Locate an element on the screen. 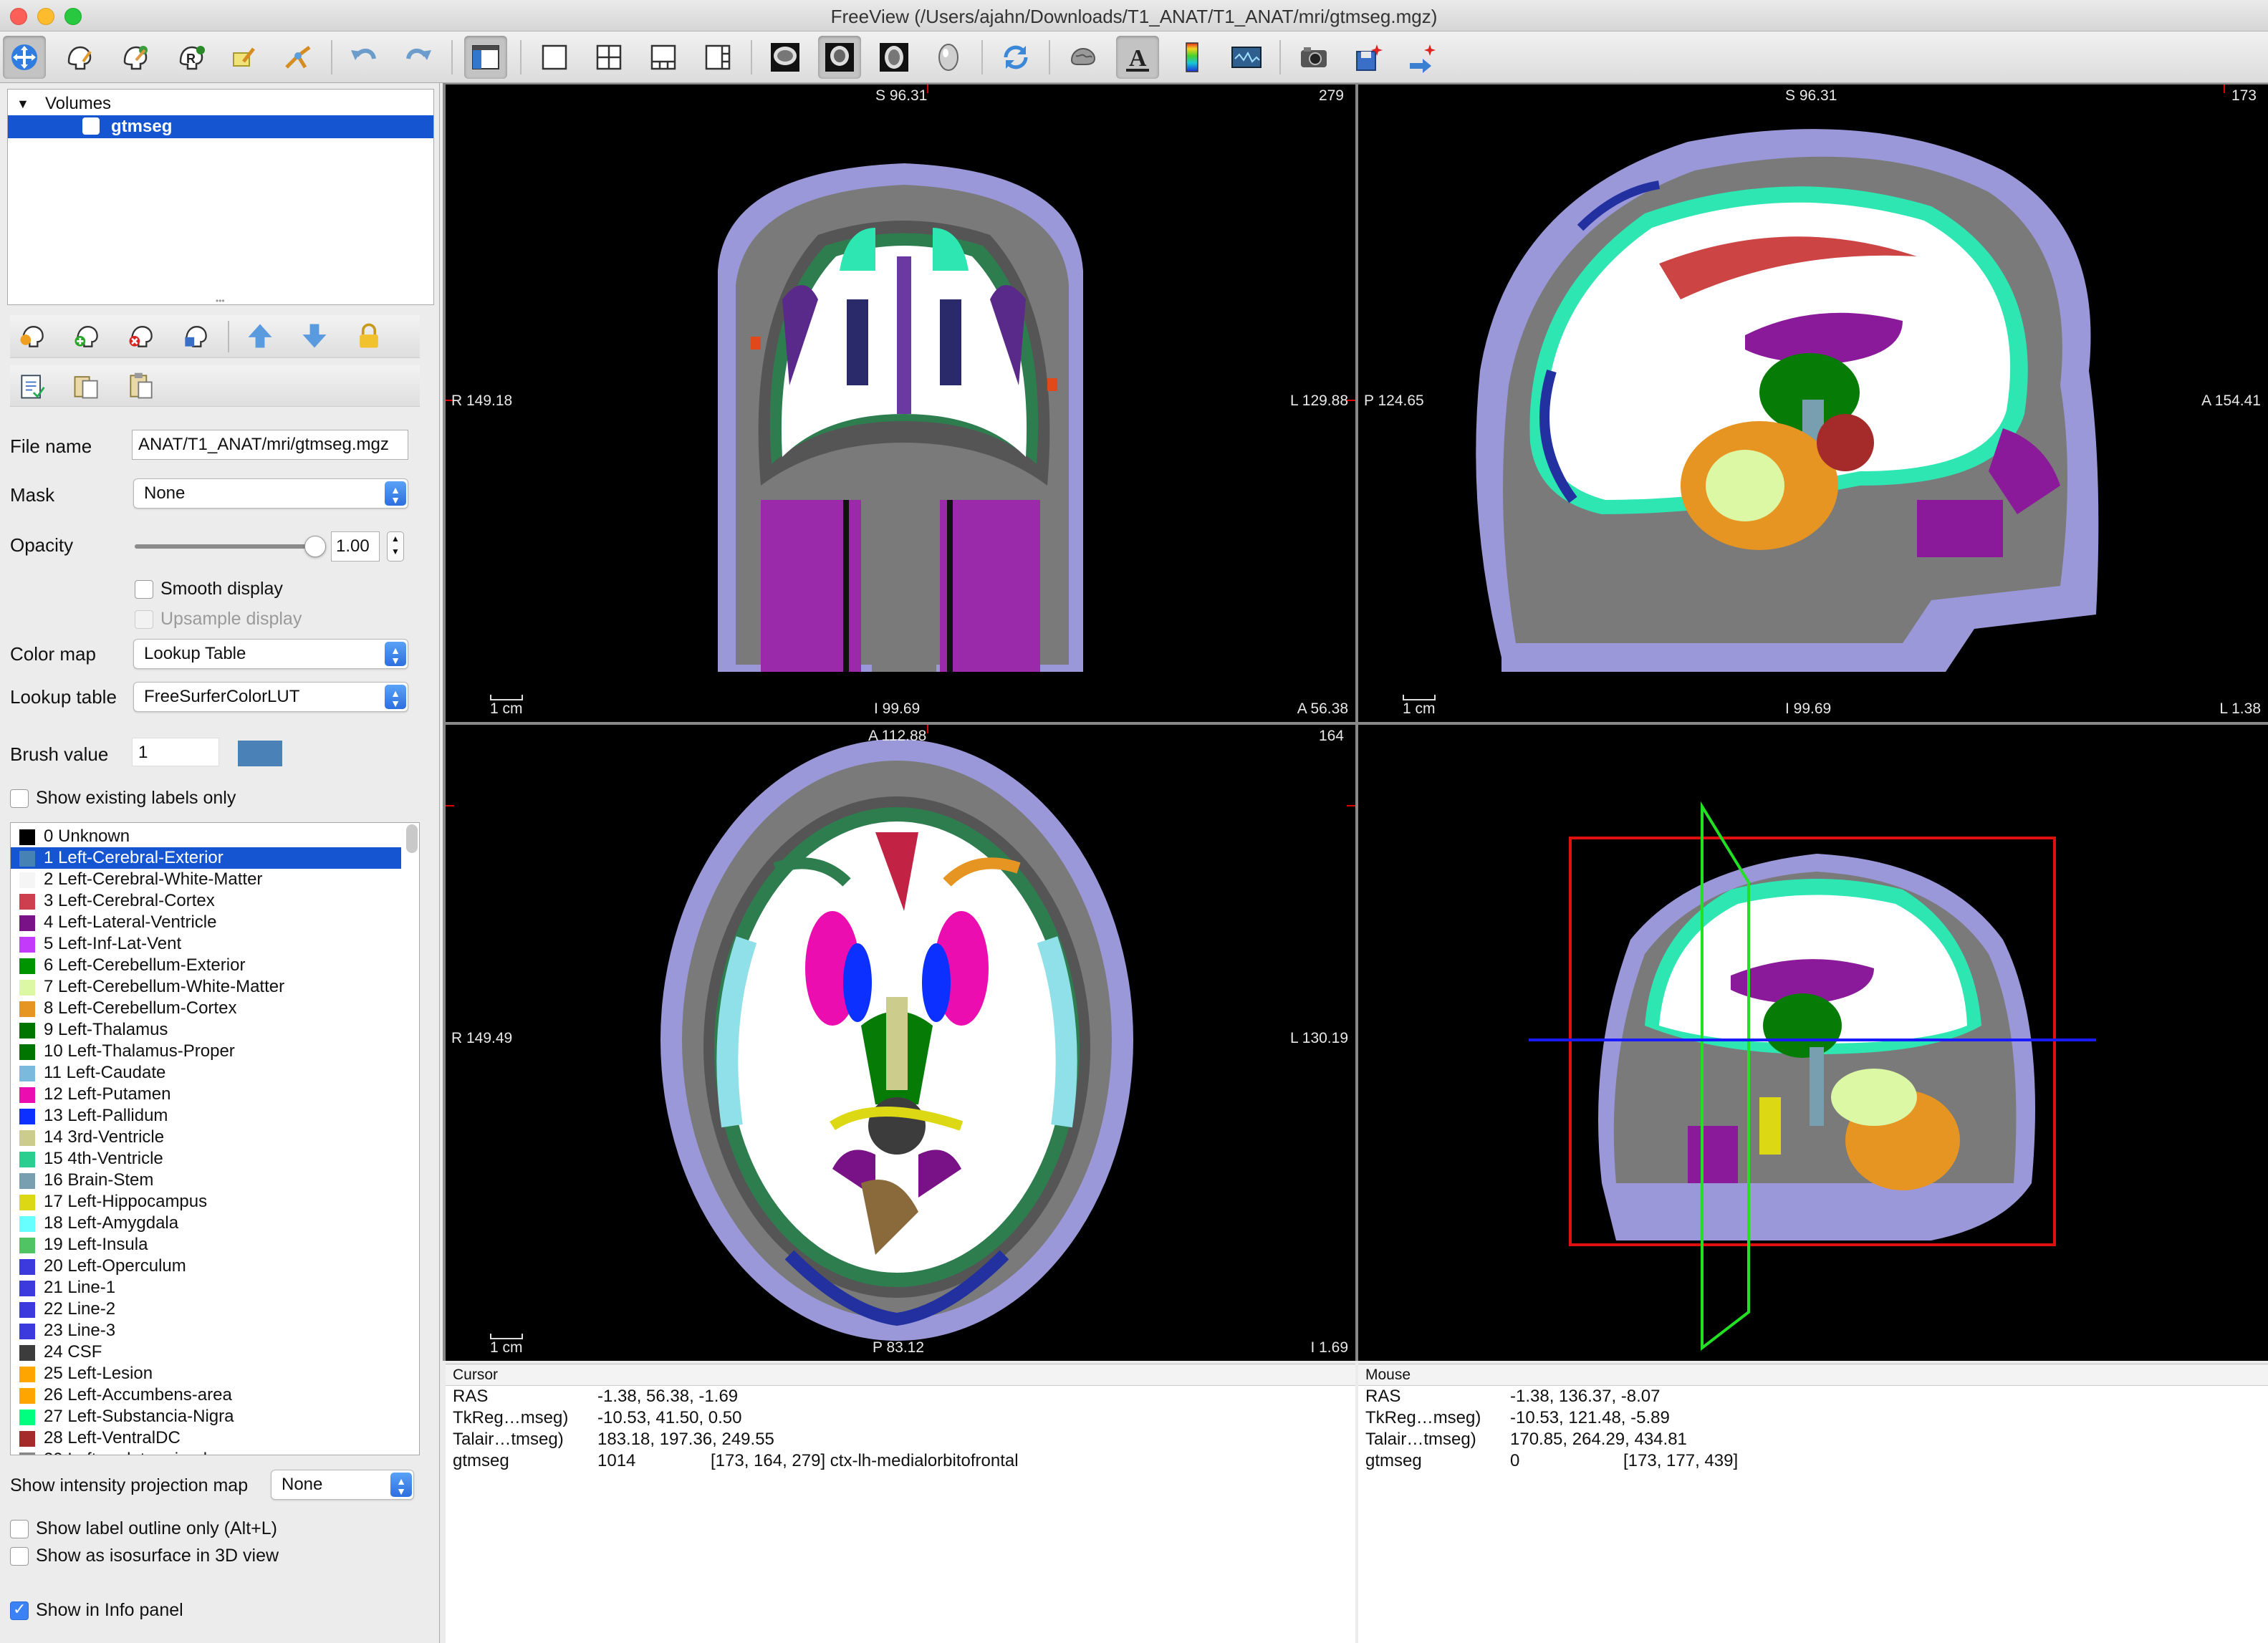 The image size is (2268, 1643). coronal-view-icon is located at coordinates (839, 57).